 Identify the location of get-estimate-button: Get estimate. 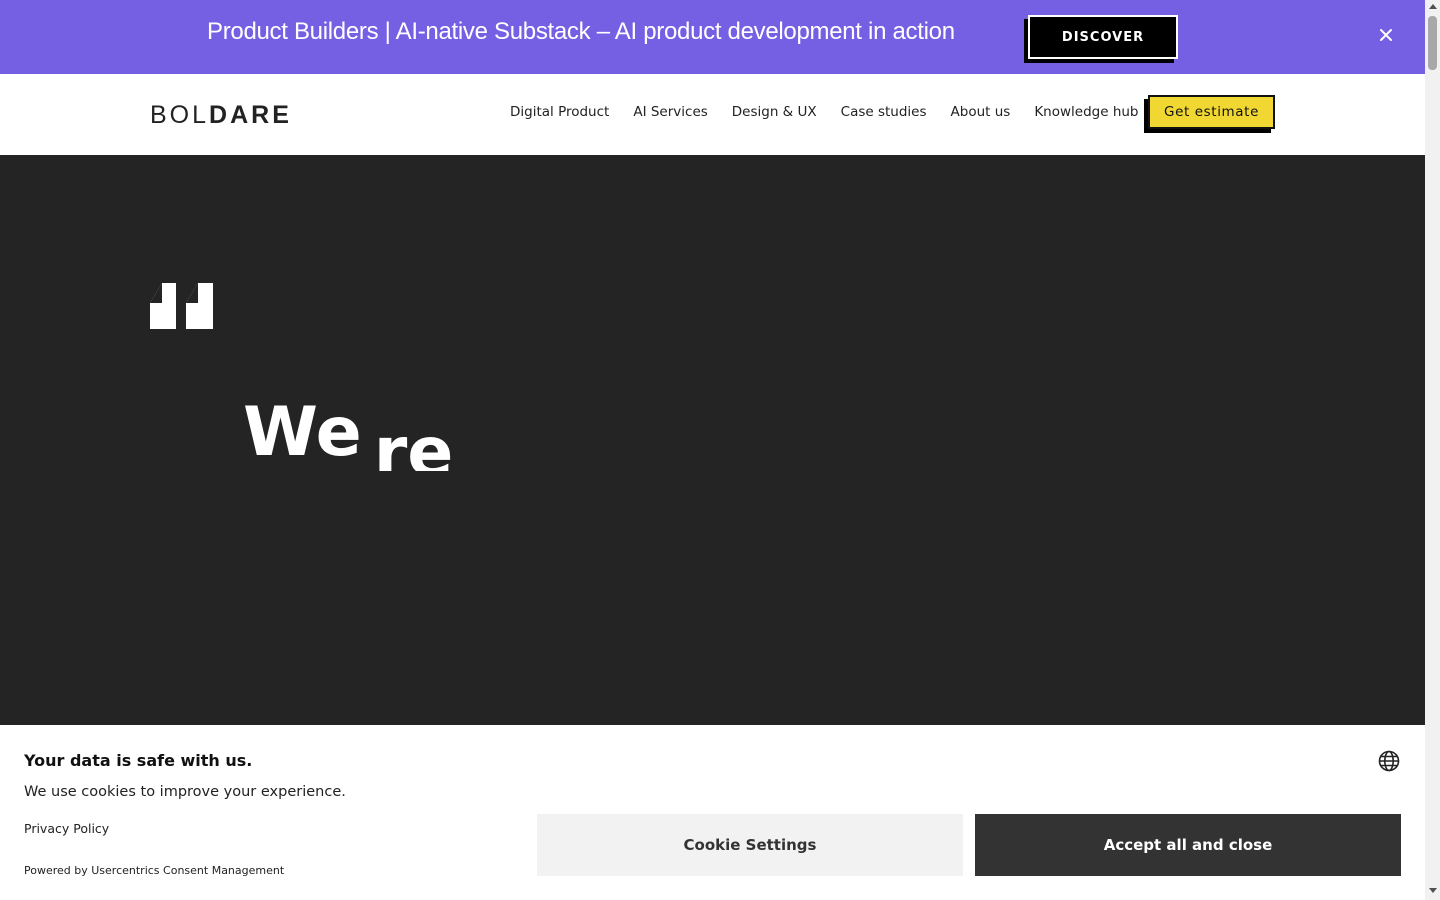
(1211, 112).